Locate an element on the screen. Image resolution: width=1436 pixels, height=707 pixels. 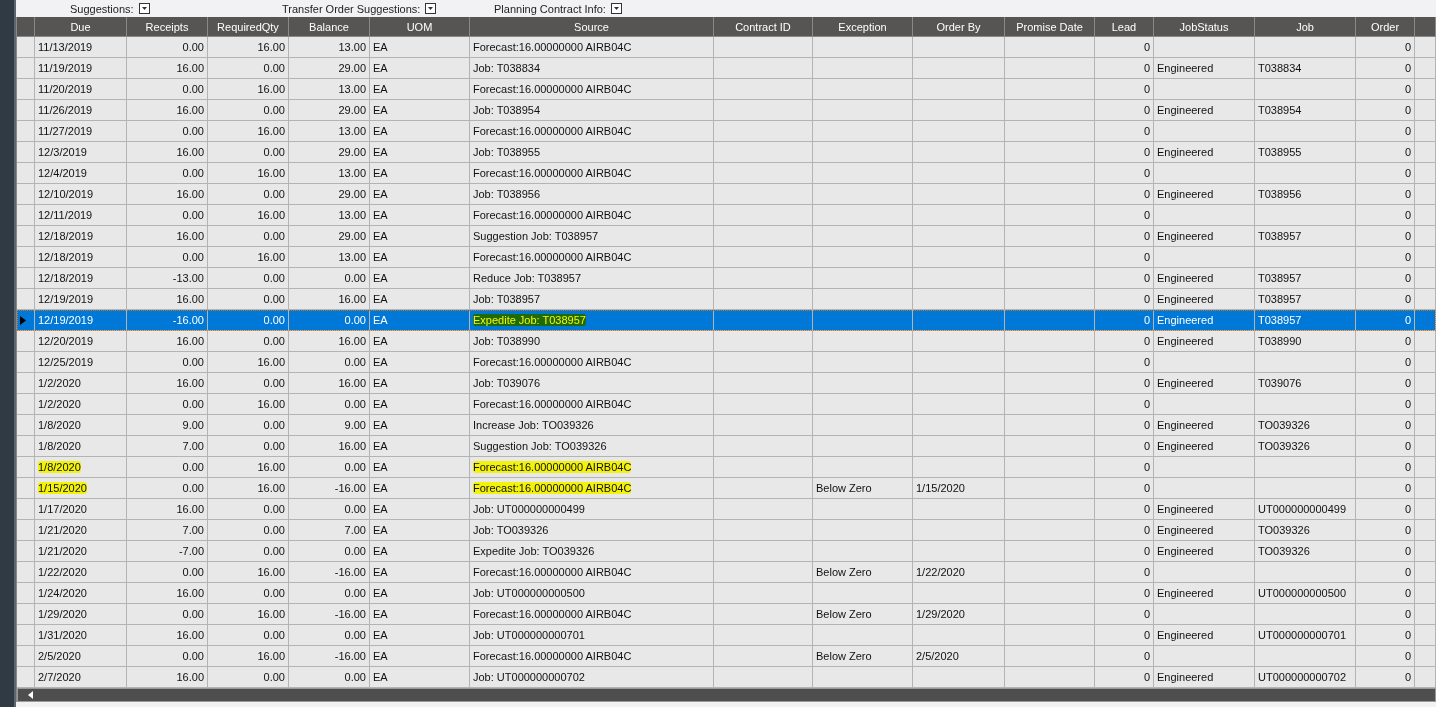
table-row: 1/2/2020 0.00 16.00 0.00 EA Forecast:16.00000000 AIRB04C 0 0 is located at coordinates (726, 404).